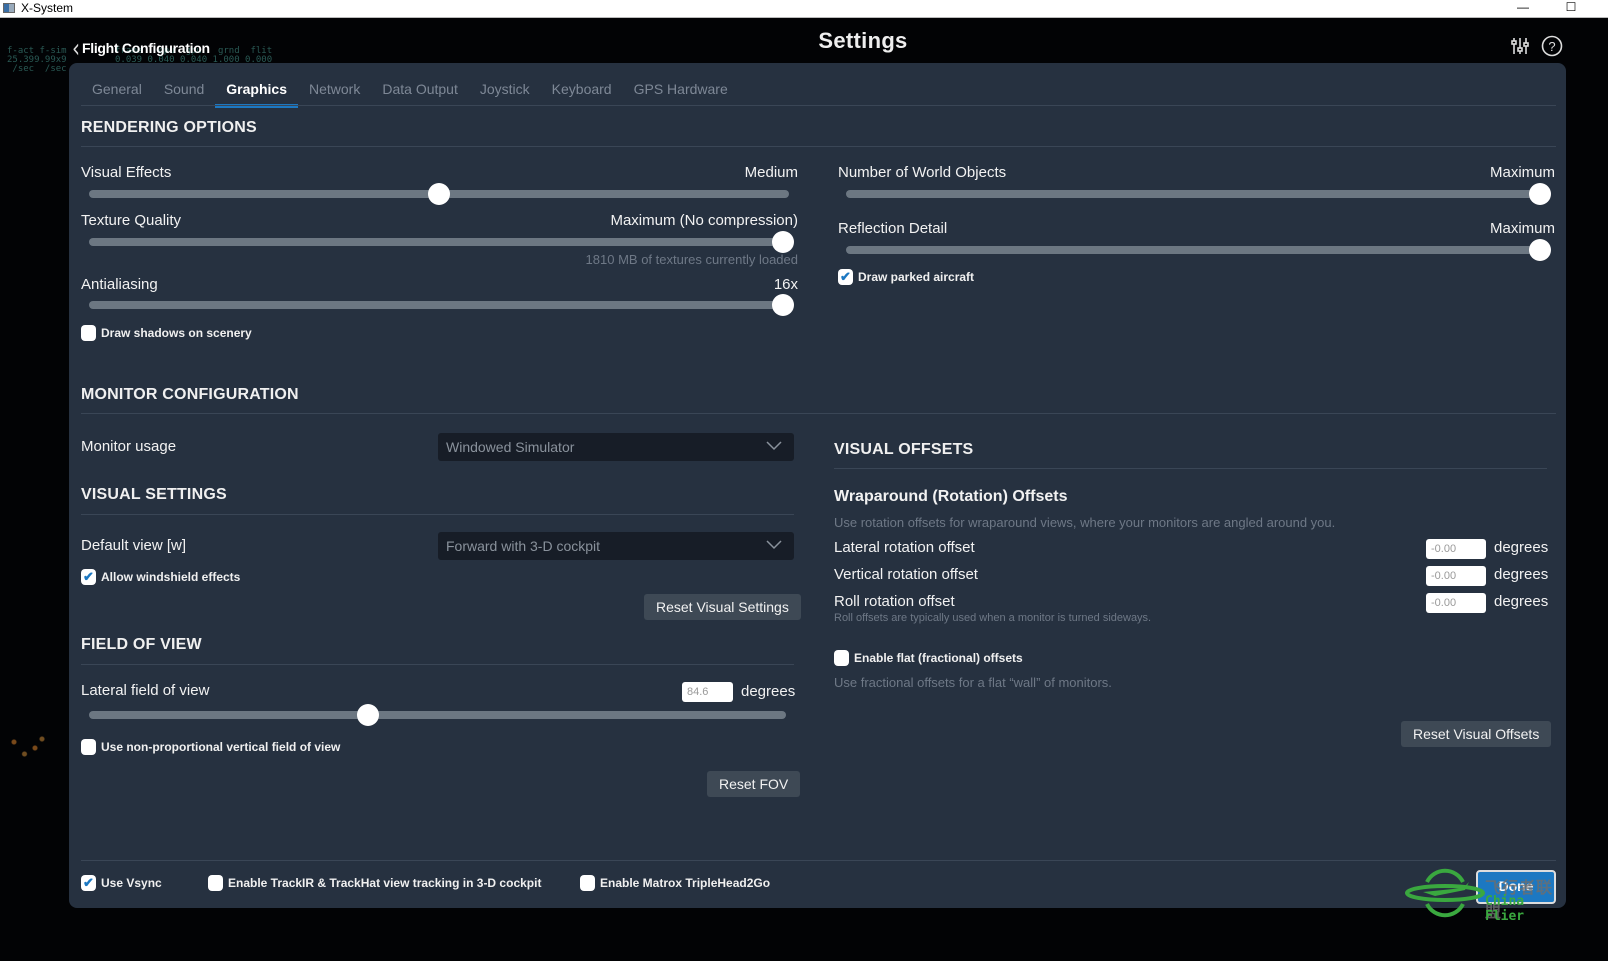 The image size is (1608, 961). What do you see at coordinates (1456, 549) in the screenshot?
I see `lateral-rotation-input` at bounding box center [1456, 549].